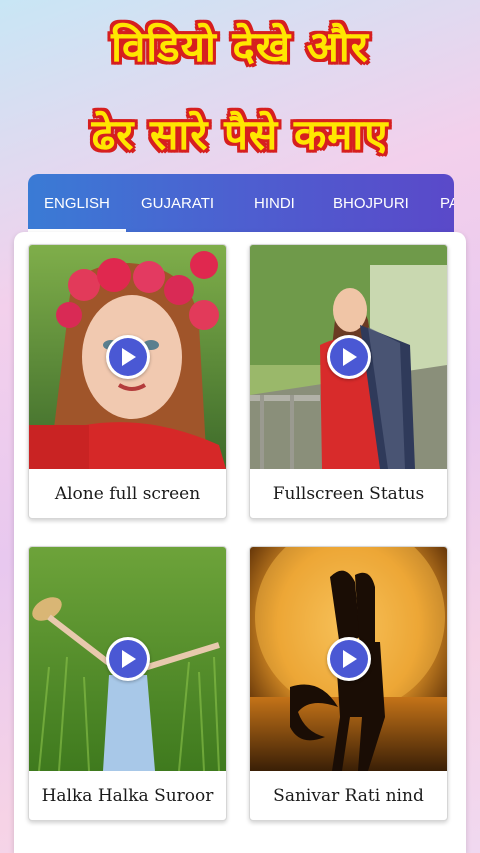 This screenshot has height=853, width=480. I want to click on video-card: Sanivar Rati nind, so click(348, 683).